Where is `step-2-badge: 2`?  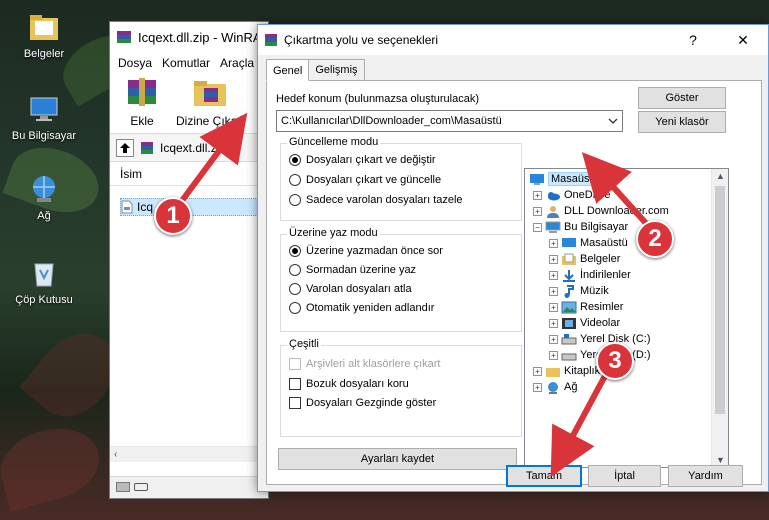
step-2-badge: 2 is located at coordinates (655, 239).